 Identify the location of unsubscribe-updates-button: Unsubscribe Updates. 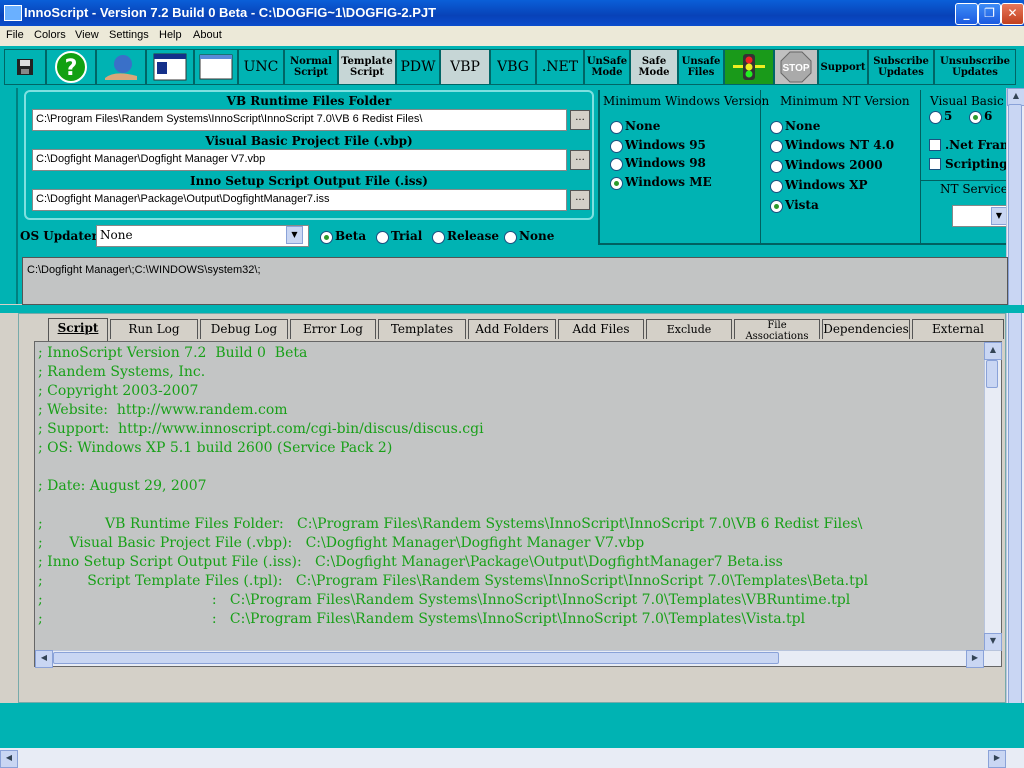
(975, 67).